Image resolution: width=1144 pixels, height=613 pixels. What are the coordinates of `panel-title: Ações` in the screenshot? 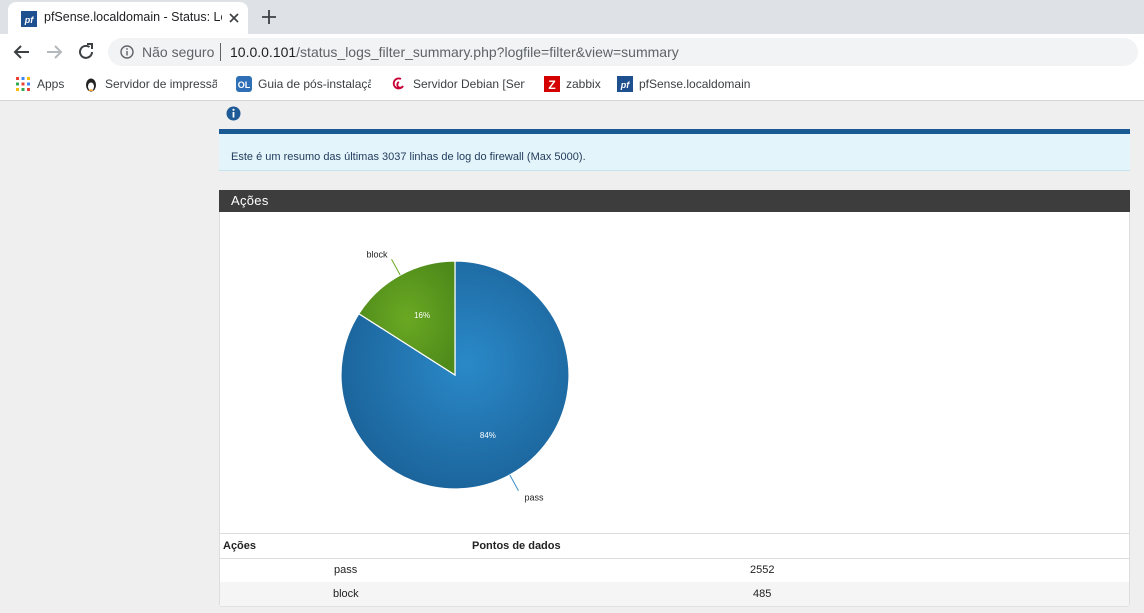 It's located at (250, 200).